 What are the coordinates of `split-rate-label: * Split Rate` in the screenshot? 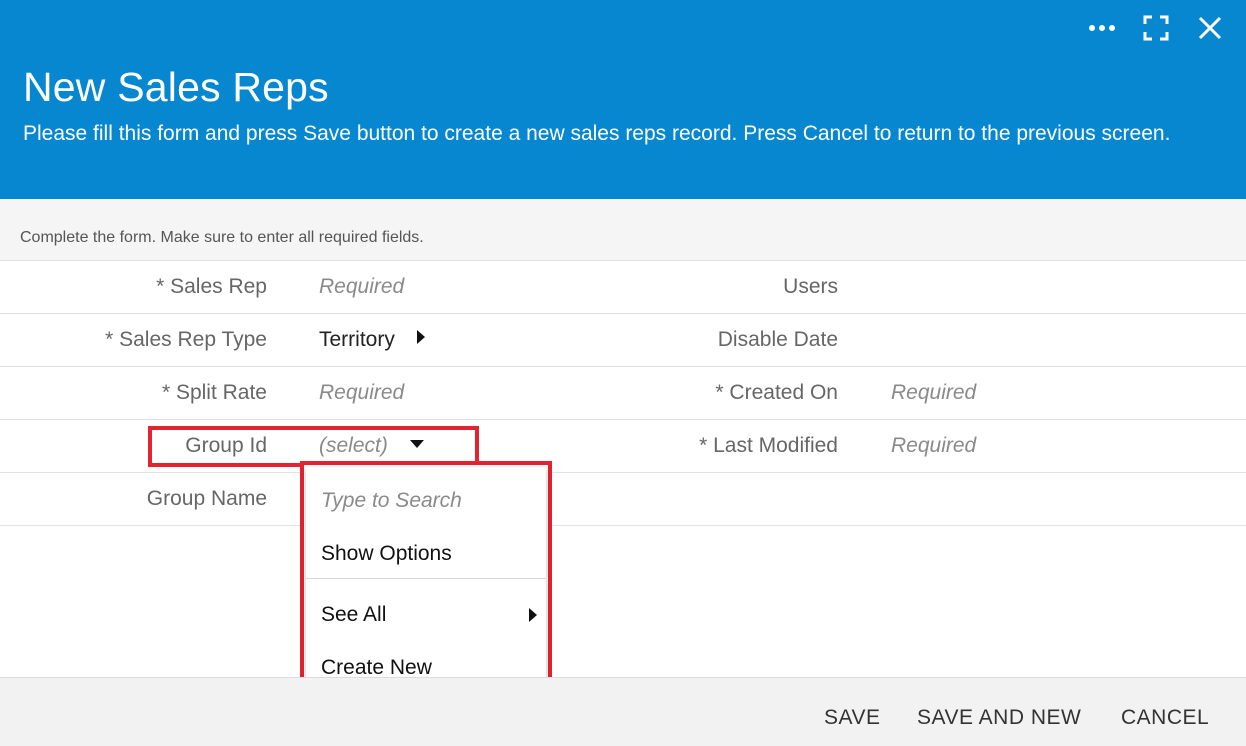 It's located at (214, 392).